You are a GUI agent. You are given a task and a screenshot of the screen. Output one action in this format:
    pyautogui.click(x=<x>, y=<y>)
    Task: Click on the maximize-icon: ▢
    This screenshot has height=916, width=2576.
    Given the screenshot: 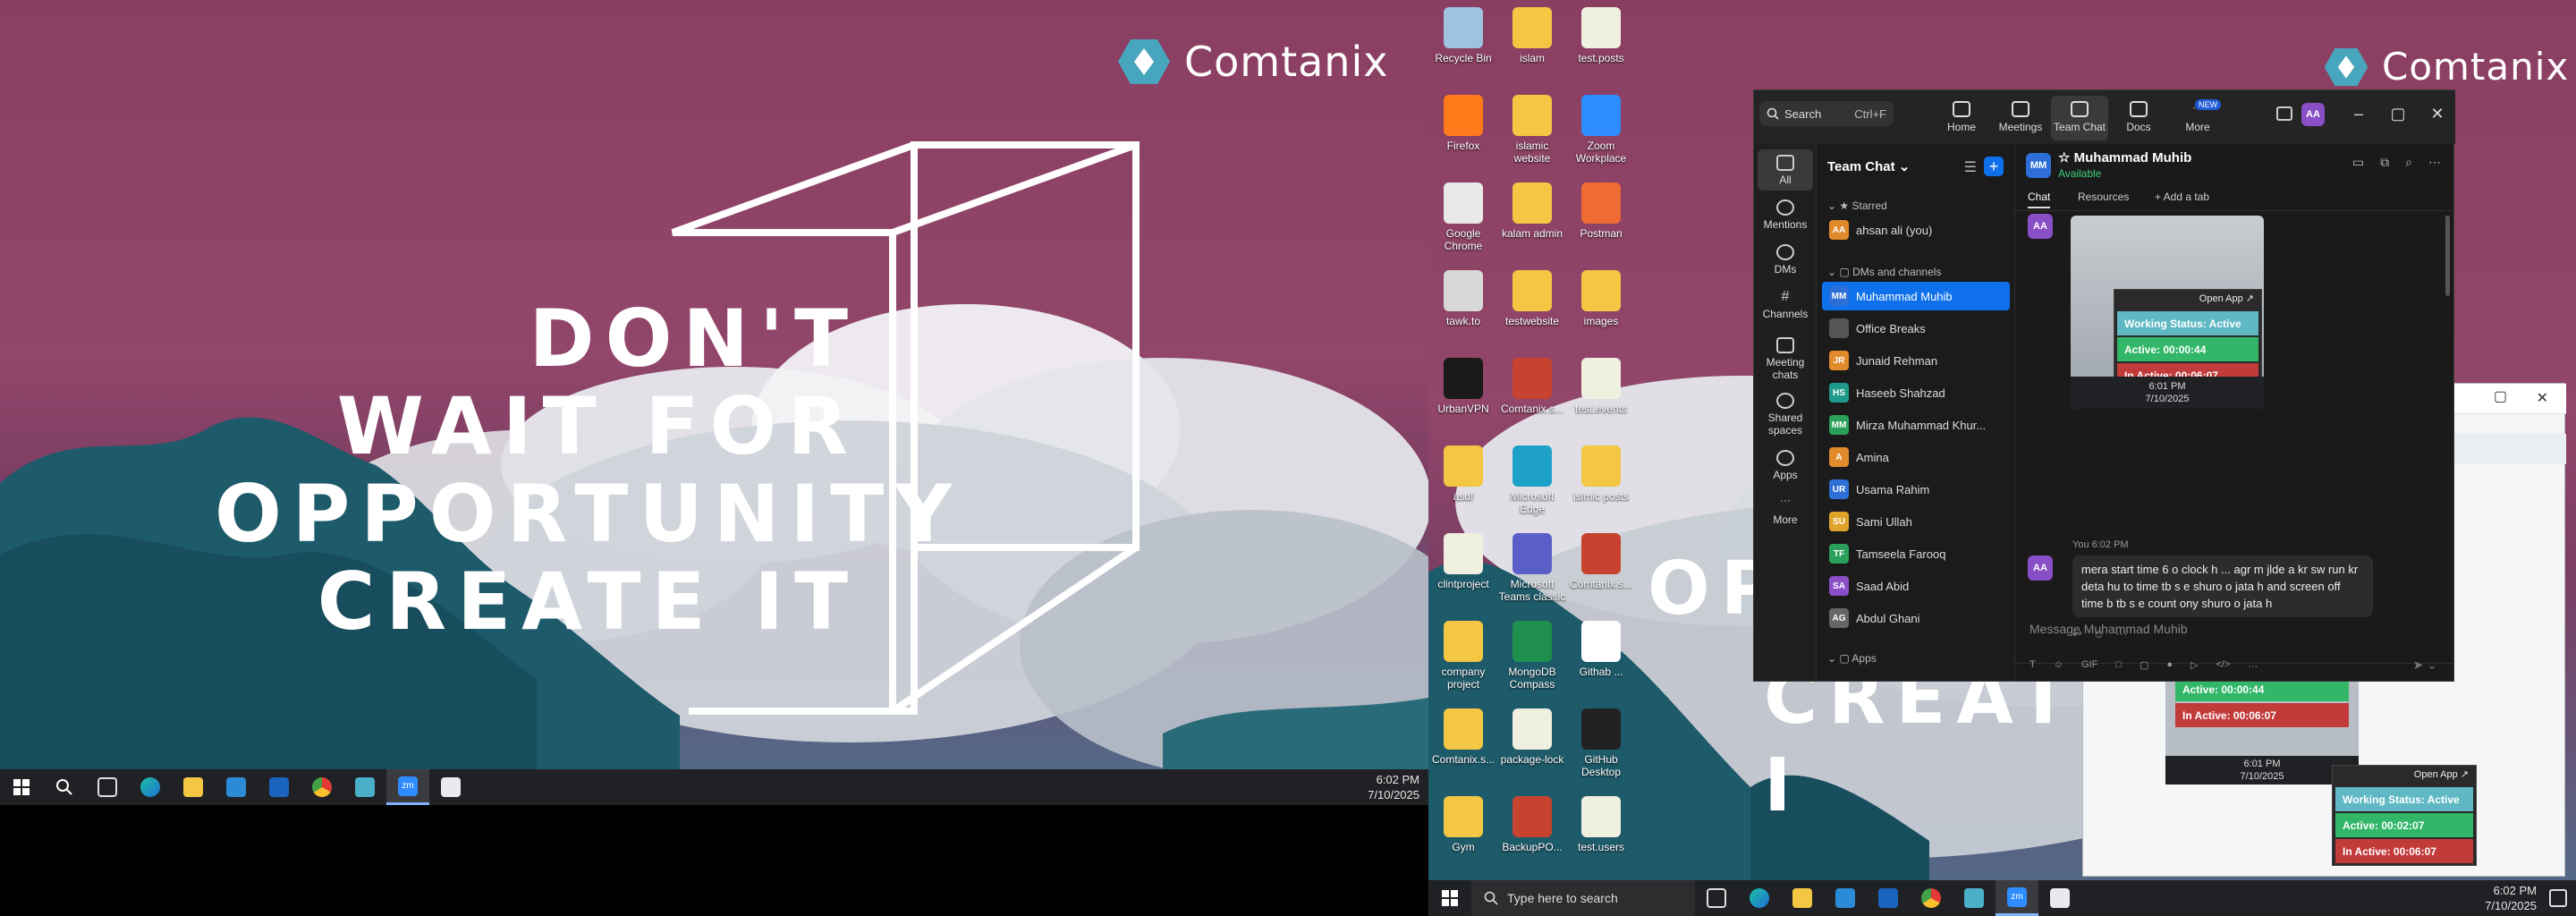 What is the action you would take?
    pyautogui.click(x=2500, y=396)
    